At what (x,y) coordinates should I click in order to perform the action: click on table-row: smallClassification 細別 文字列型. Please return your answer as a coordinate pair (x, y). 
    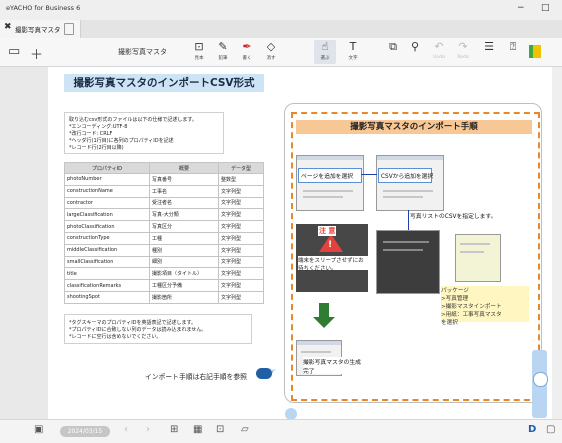
    Looking at the image, I should click on (164, 262).